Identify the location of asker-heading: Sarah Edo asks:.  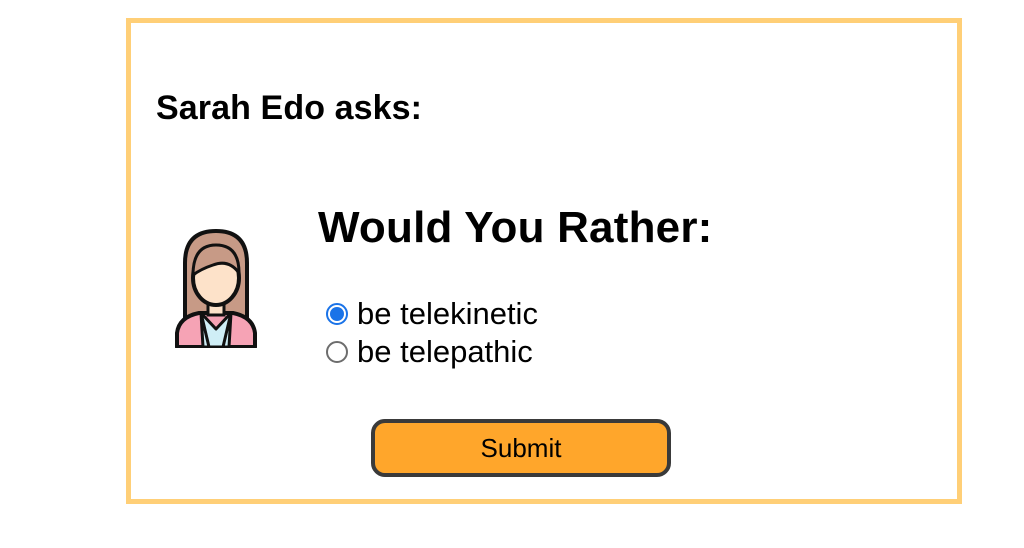
(289, 108).